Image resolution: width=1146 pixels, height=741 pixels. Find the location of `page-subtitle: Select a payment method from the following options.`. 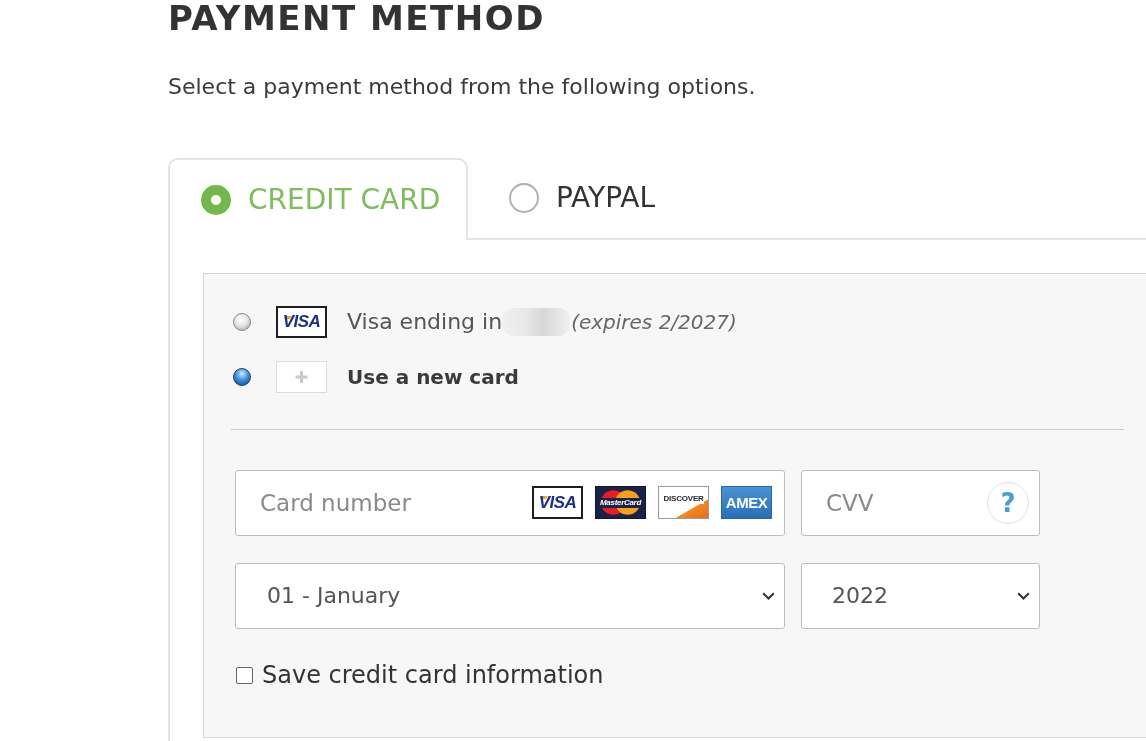

page-subtitle: Select a payment method from the following options. is located at coordinates (462, 87).